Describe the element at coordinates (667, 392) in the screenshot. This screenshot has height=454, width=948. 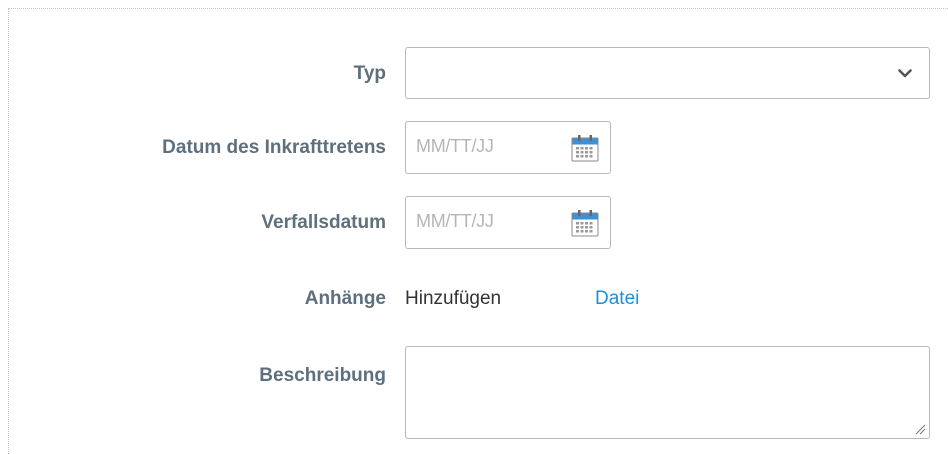
I see `description-textarea` at that location.